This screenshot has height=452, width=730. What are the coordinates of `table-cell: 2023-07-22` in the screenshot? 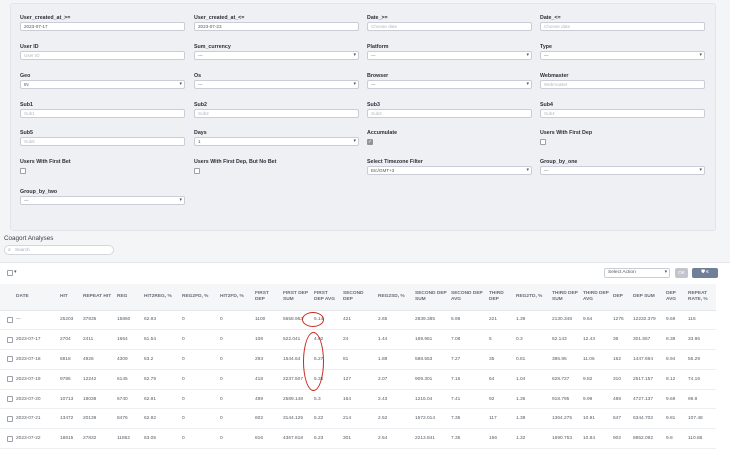 It's located at (36, 439).